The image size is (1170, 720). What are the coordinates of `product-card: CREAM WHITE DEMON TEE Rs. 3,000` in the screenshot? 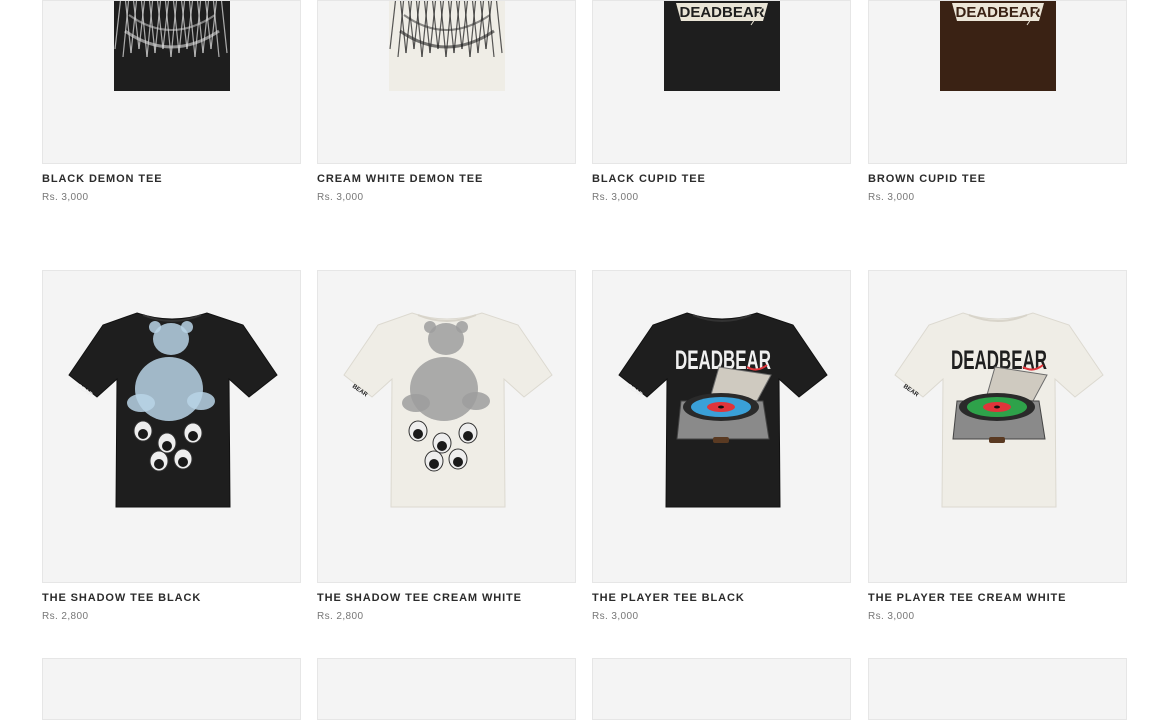 It's located at (446, 102).